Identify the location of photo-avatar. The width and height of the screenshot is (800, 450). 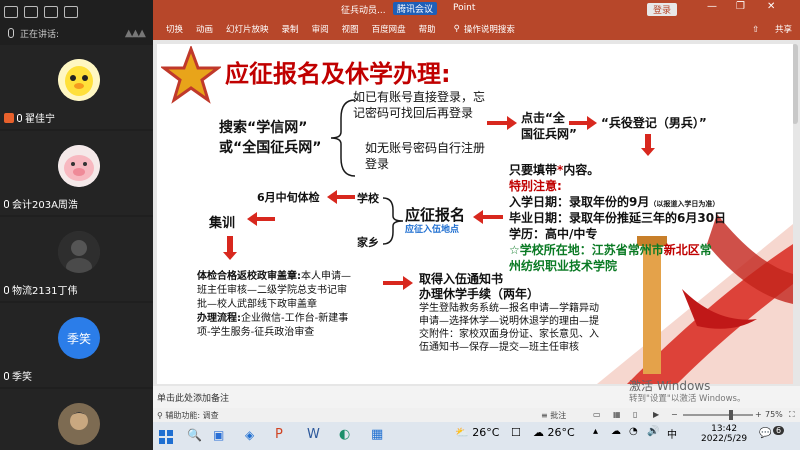
(79, 424).